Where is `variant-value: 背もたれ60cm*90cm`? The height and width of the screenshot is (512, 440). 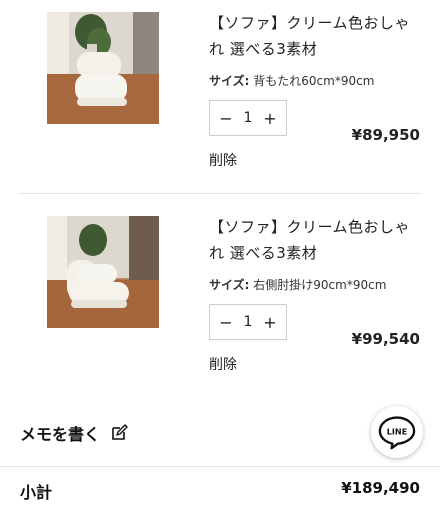 variant-value: 背もたれ60cm*90cm is located at coordinates (314, 81).